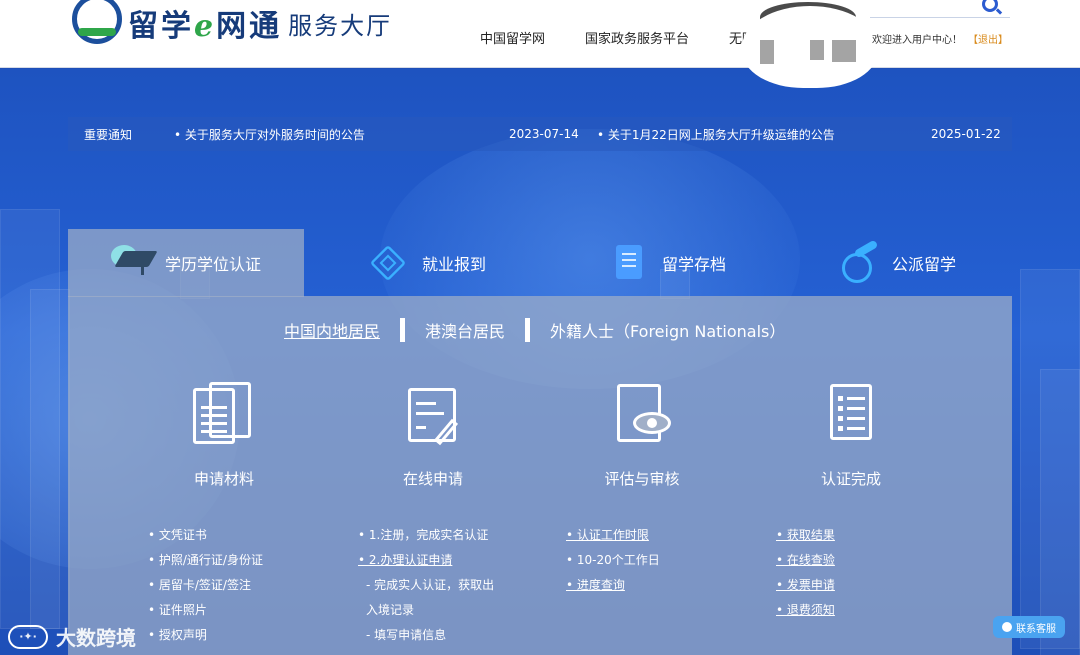 The width and height of the screenshot is (1080, 655). Describe the element at coordinates (628, 263) in the screenshot. I see `document-icon` at that location.